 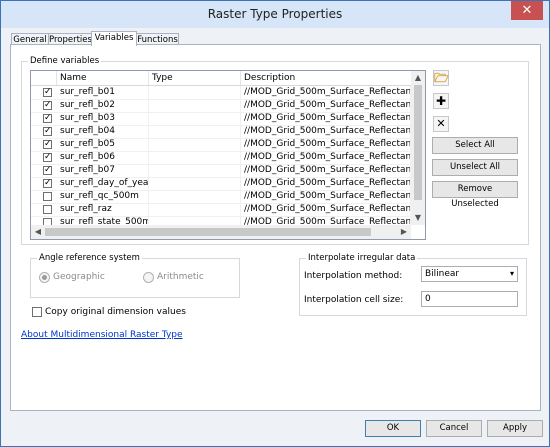 What do you see at coordinates (326, 78) in the screenshot?
I see `header-description: Description` at bounding box center [326, 78].